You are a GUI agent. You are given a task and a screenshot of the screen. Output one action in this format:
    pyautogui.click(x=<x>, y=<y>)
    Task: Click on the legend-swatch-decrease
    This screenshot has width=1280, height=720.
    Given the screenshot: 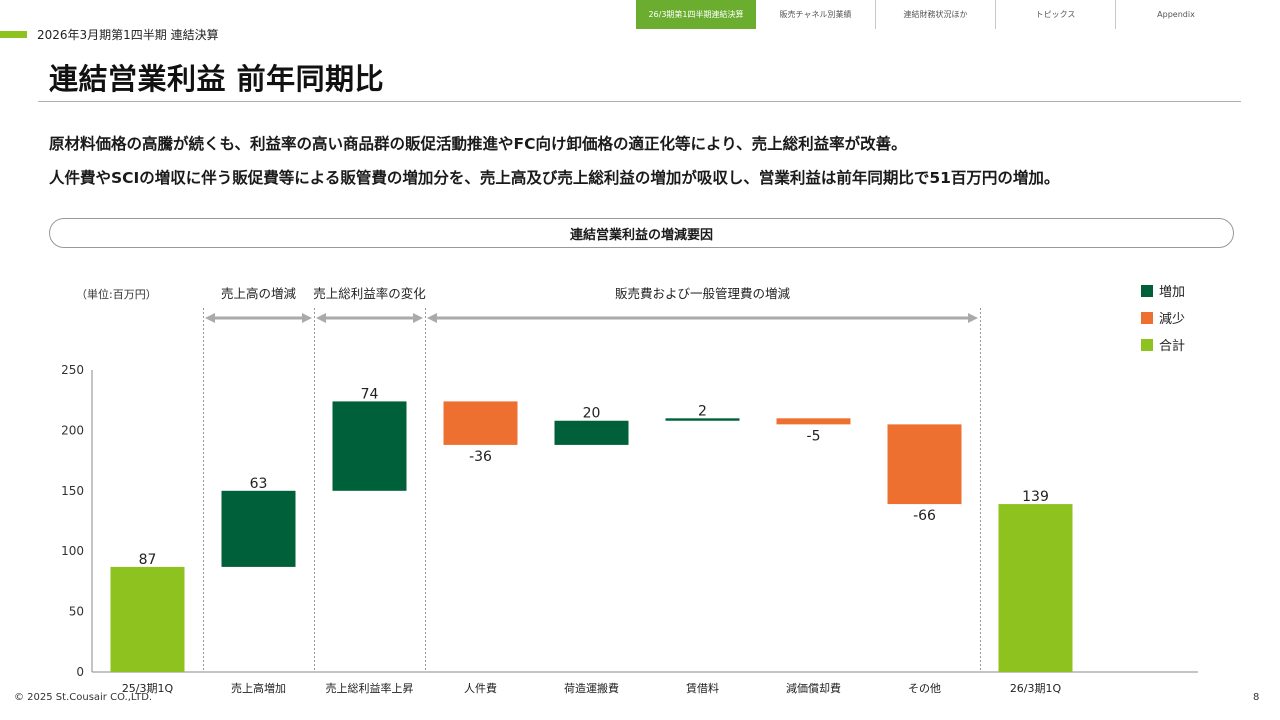 What is the action you would take?
    pyautogui.click(x=1147, y=318)
    